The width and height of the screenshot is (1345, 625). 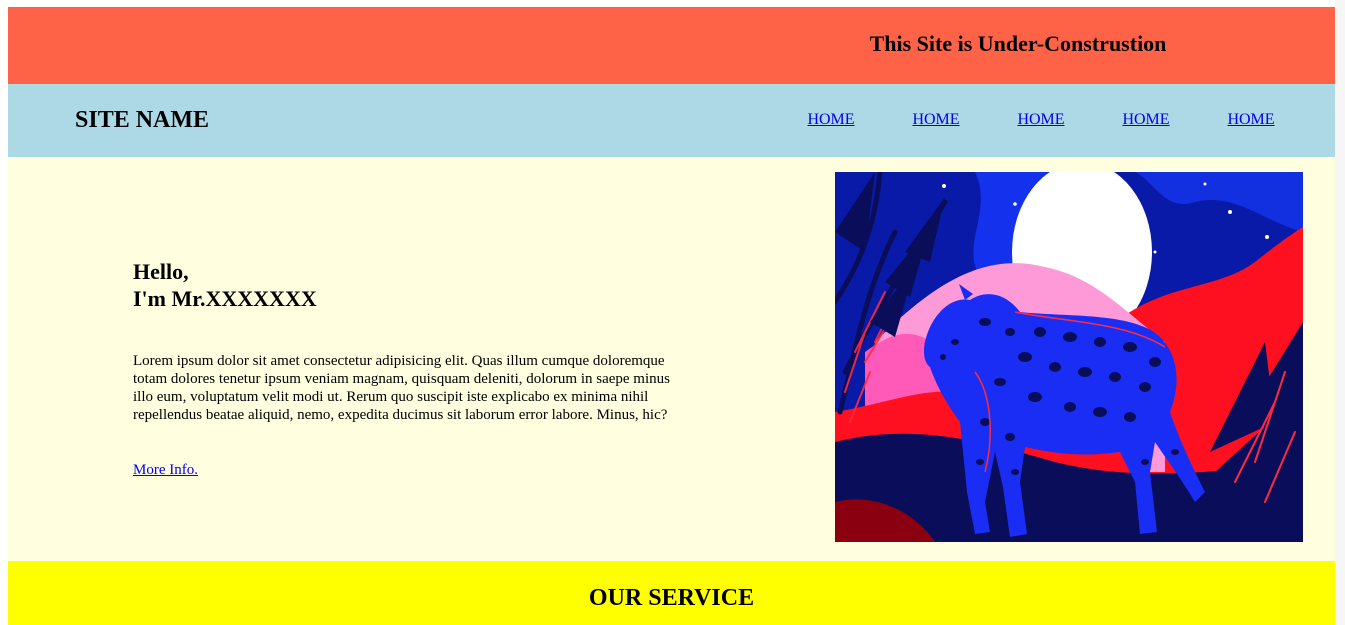 What do you see at coordinates (1041, 119) in the screenshot?
I see `nav-link-home-3: HOME` at bounding box center [1041, 119].